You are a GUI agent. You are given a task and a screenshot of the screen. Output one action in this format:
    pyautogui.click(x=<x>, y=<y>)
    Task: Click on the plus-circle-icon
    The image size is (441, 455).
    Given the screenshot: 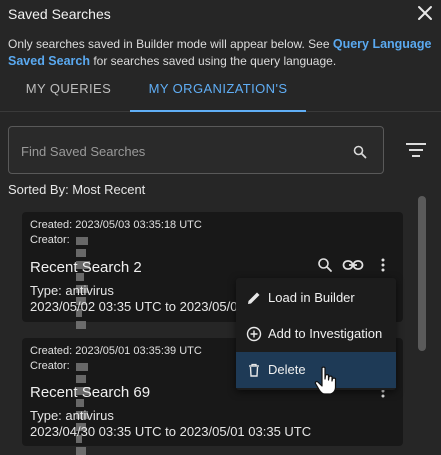 What is the action you would take?
    pyautogui.click(x=254, y=334)
    